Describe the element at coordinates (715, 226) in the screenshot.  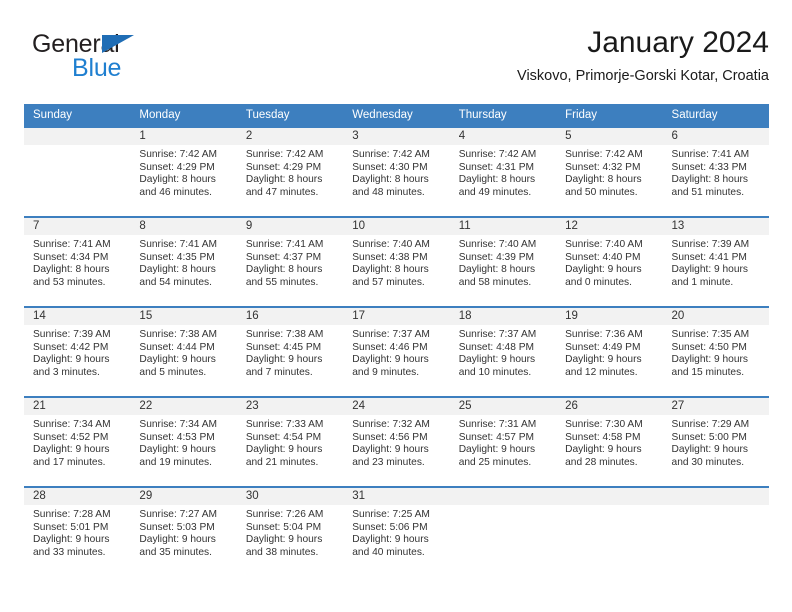
I see `day-number: 13` at that location.